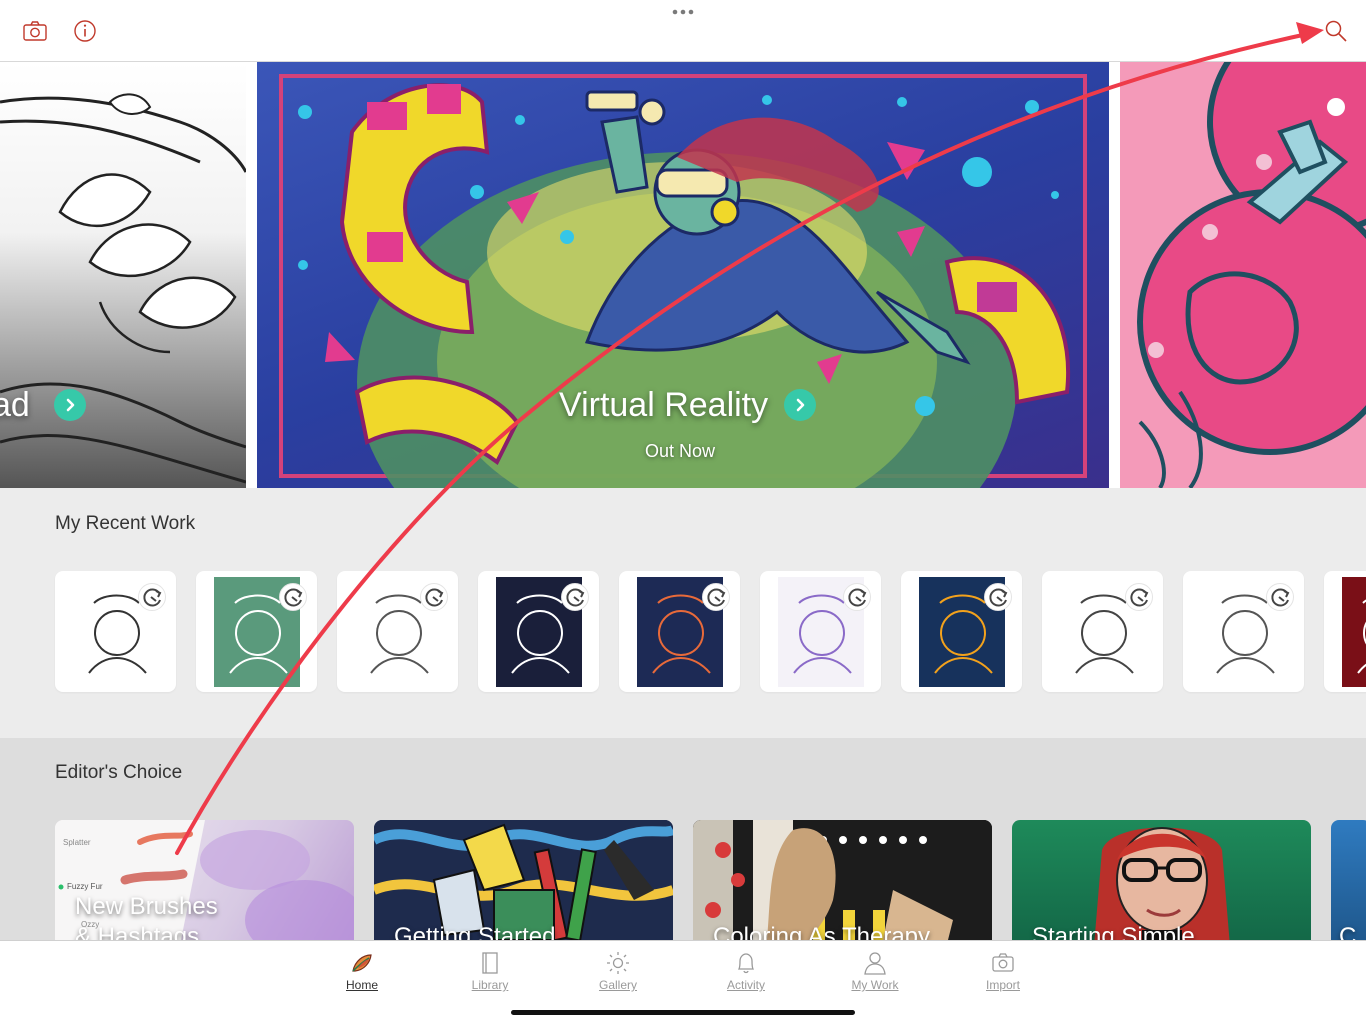 This screenshot has width=1366, height=1024. I want to click on more-dots-icon, so click(683, 12).